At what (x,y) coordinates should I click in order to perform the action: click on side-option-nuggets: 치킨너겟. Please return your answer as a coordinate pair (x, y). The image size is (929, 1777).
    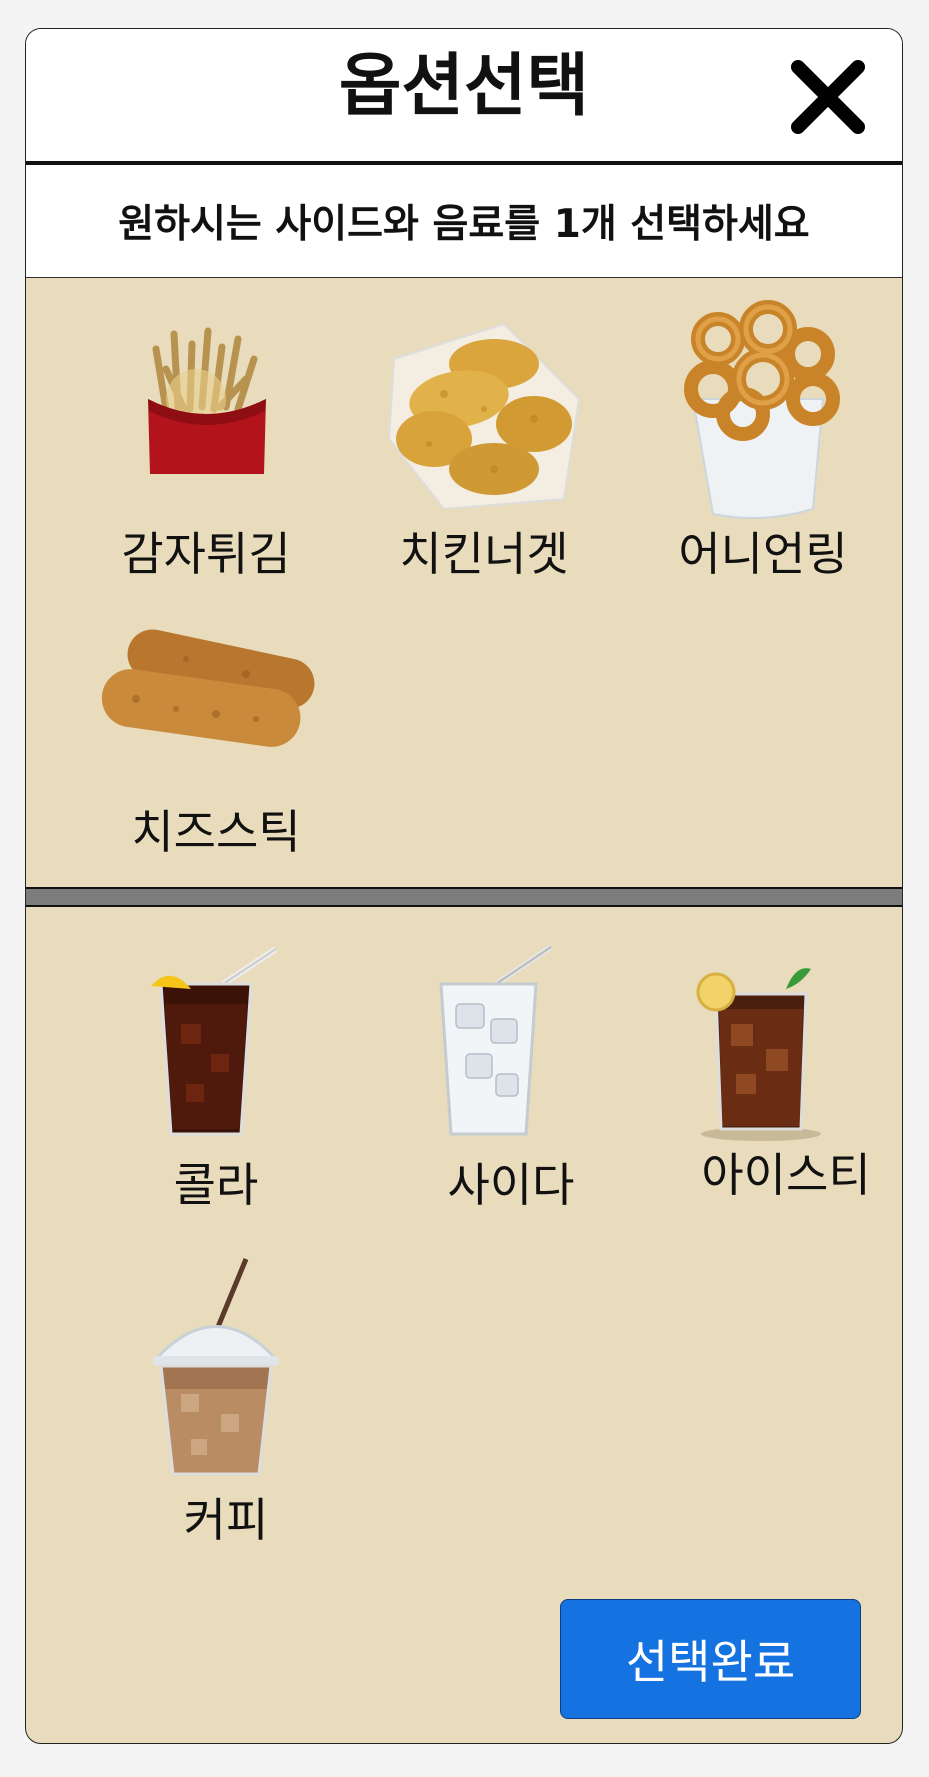
    Looking at the image, I should click on (484, 454).